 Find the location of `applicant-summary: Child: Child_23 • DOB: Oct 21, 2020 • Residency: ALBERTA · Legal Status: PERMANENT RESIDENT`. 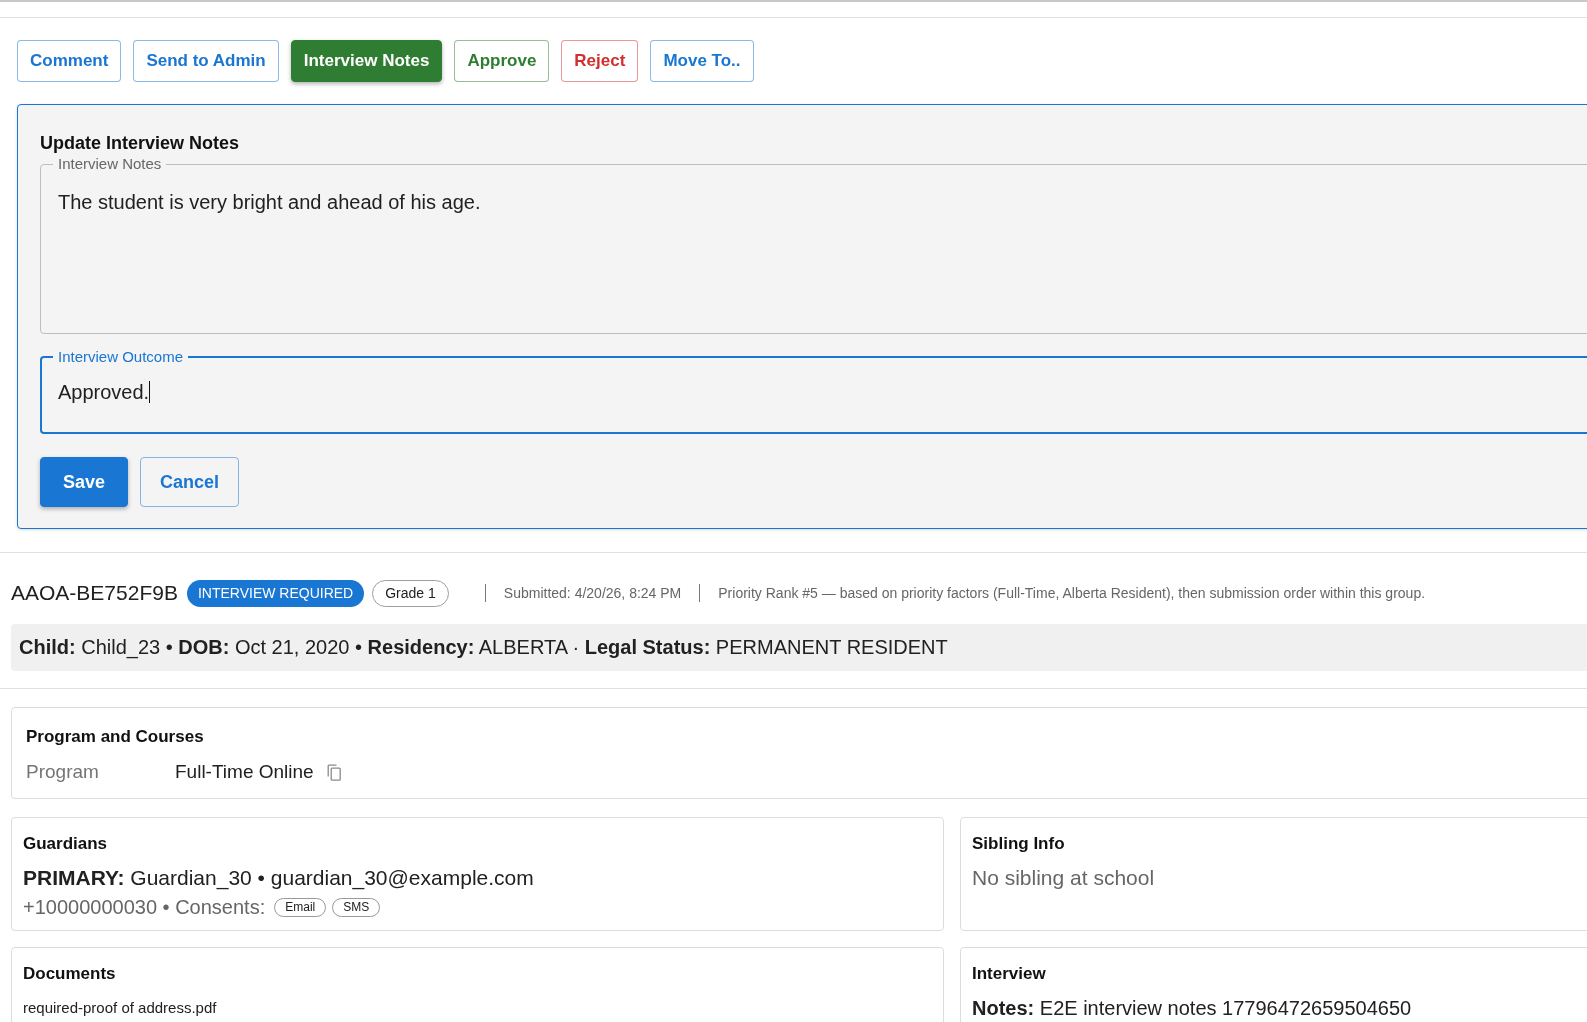

applicant-summary: Child: Child_23 • DOB: Oct 21, 2020 • Residency: ALBERTA · Legal Status: PERMANENT RESIDENT is located at coordinates (483, 647).